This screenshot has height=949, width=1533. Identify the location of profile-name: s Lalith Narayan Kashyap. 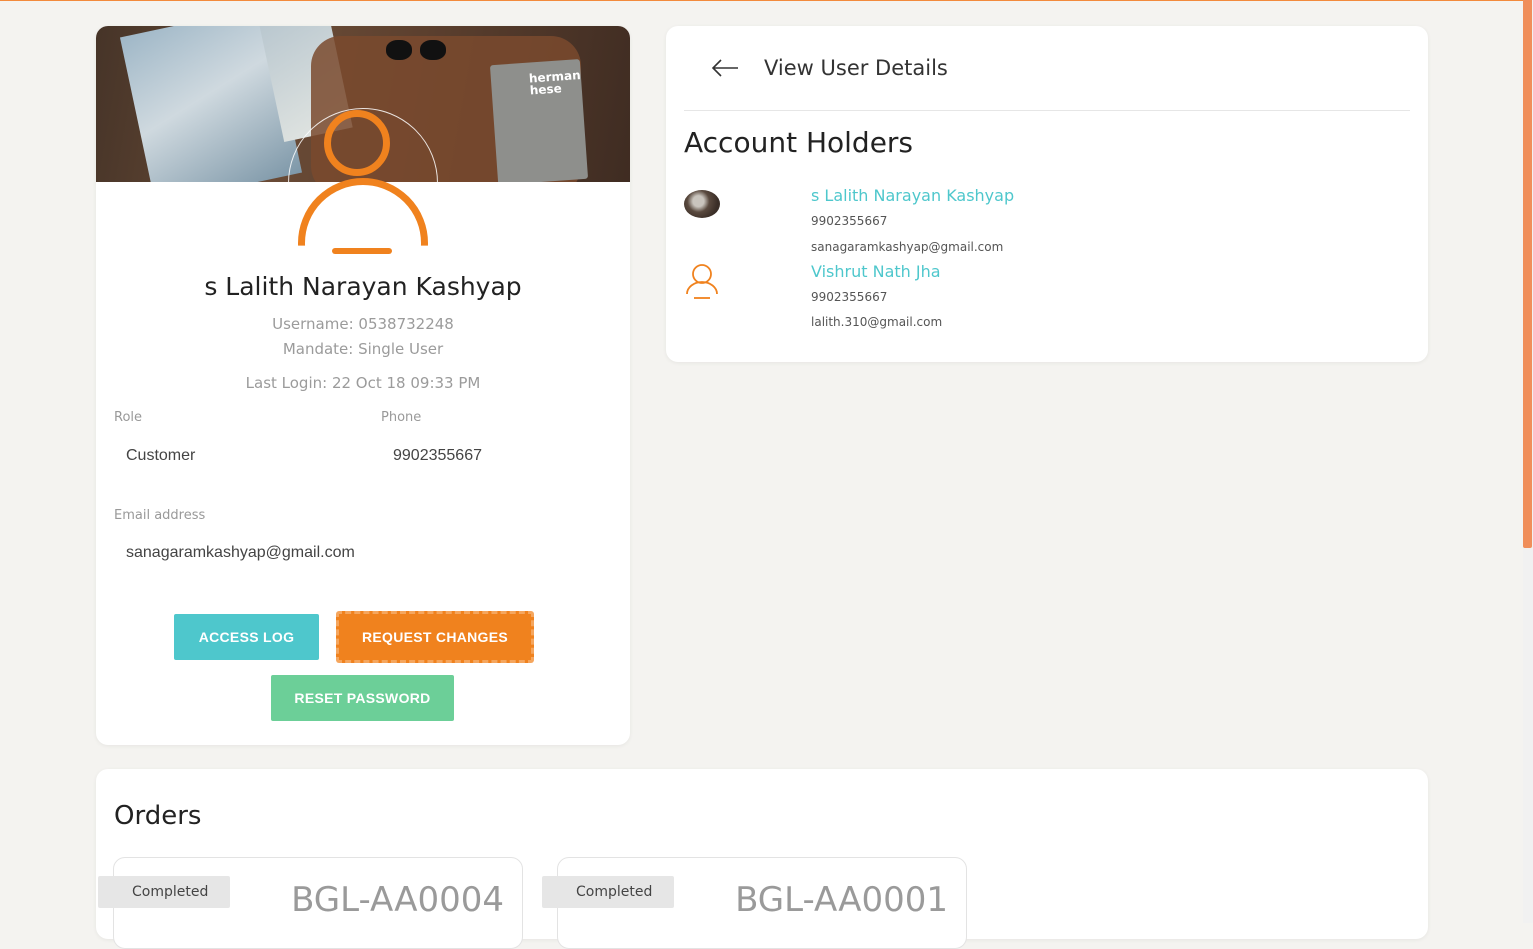
(363, 286).